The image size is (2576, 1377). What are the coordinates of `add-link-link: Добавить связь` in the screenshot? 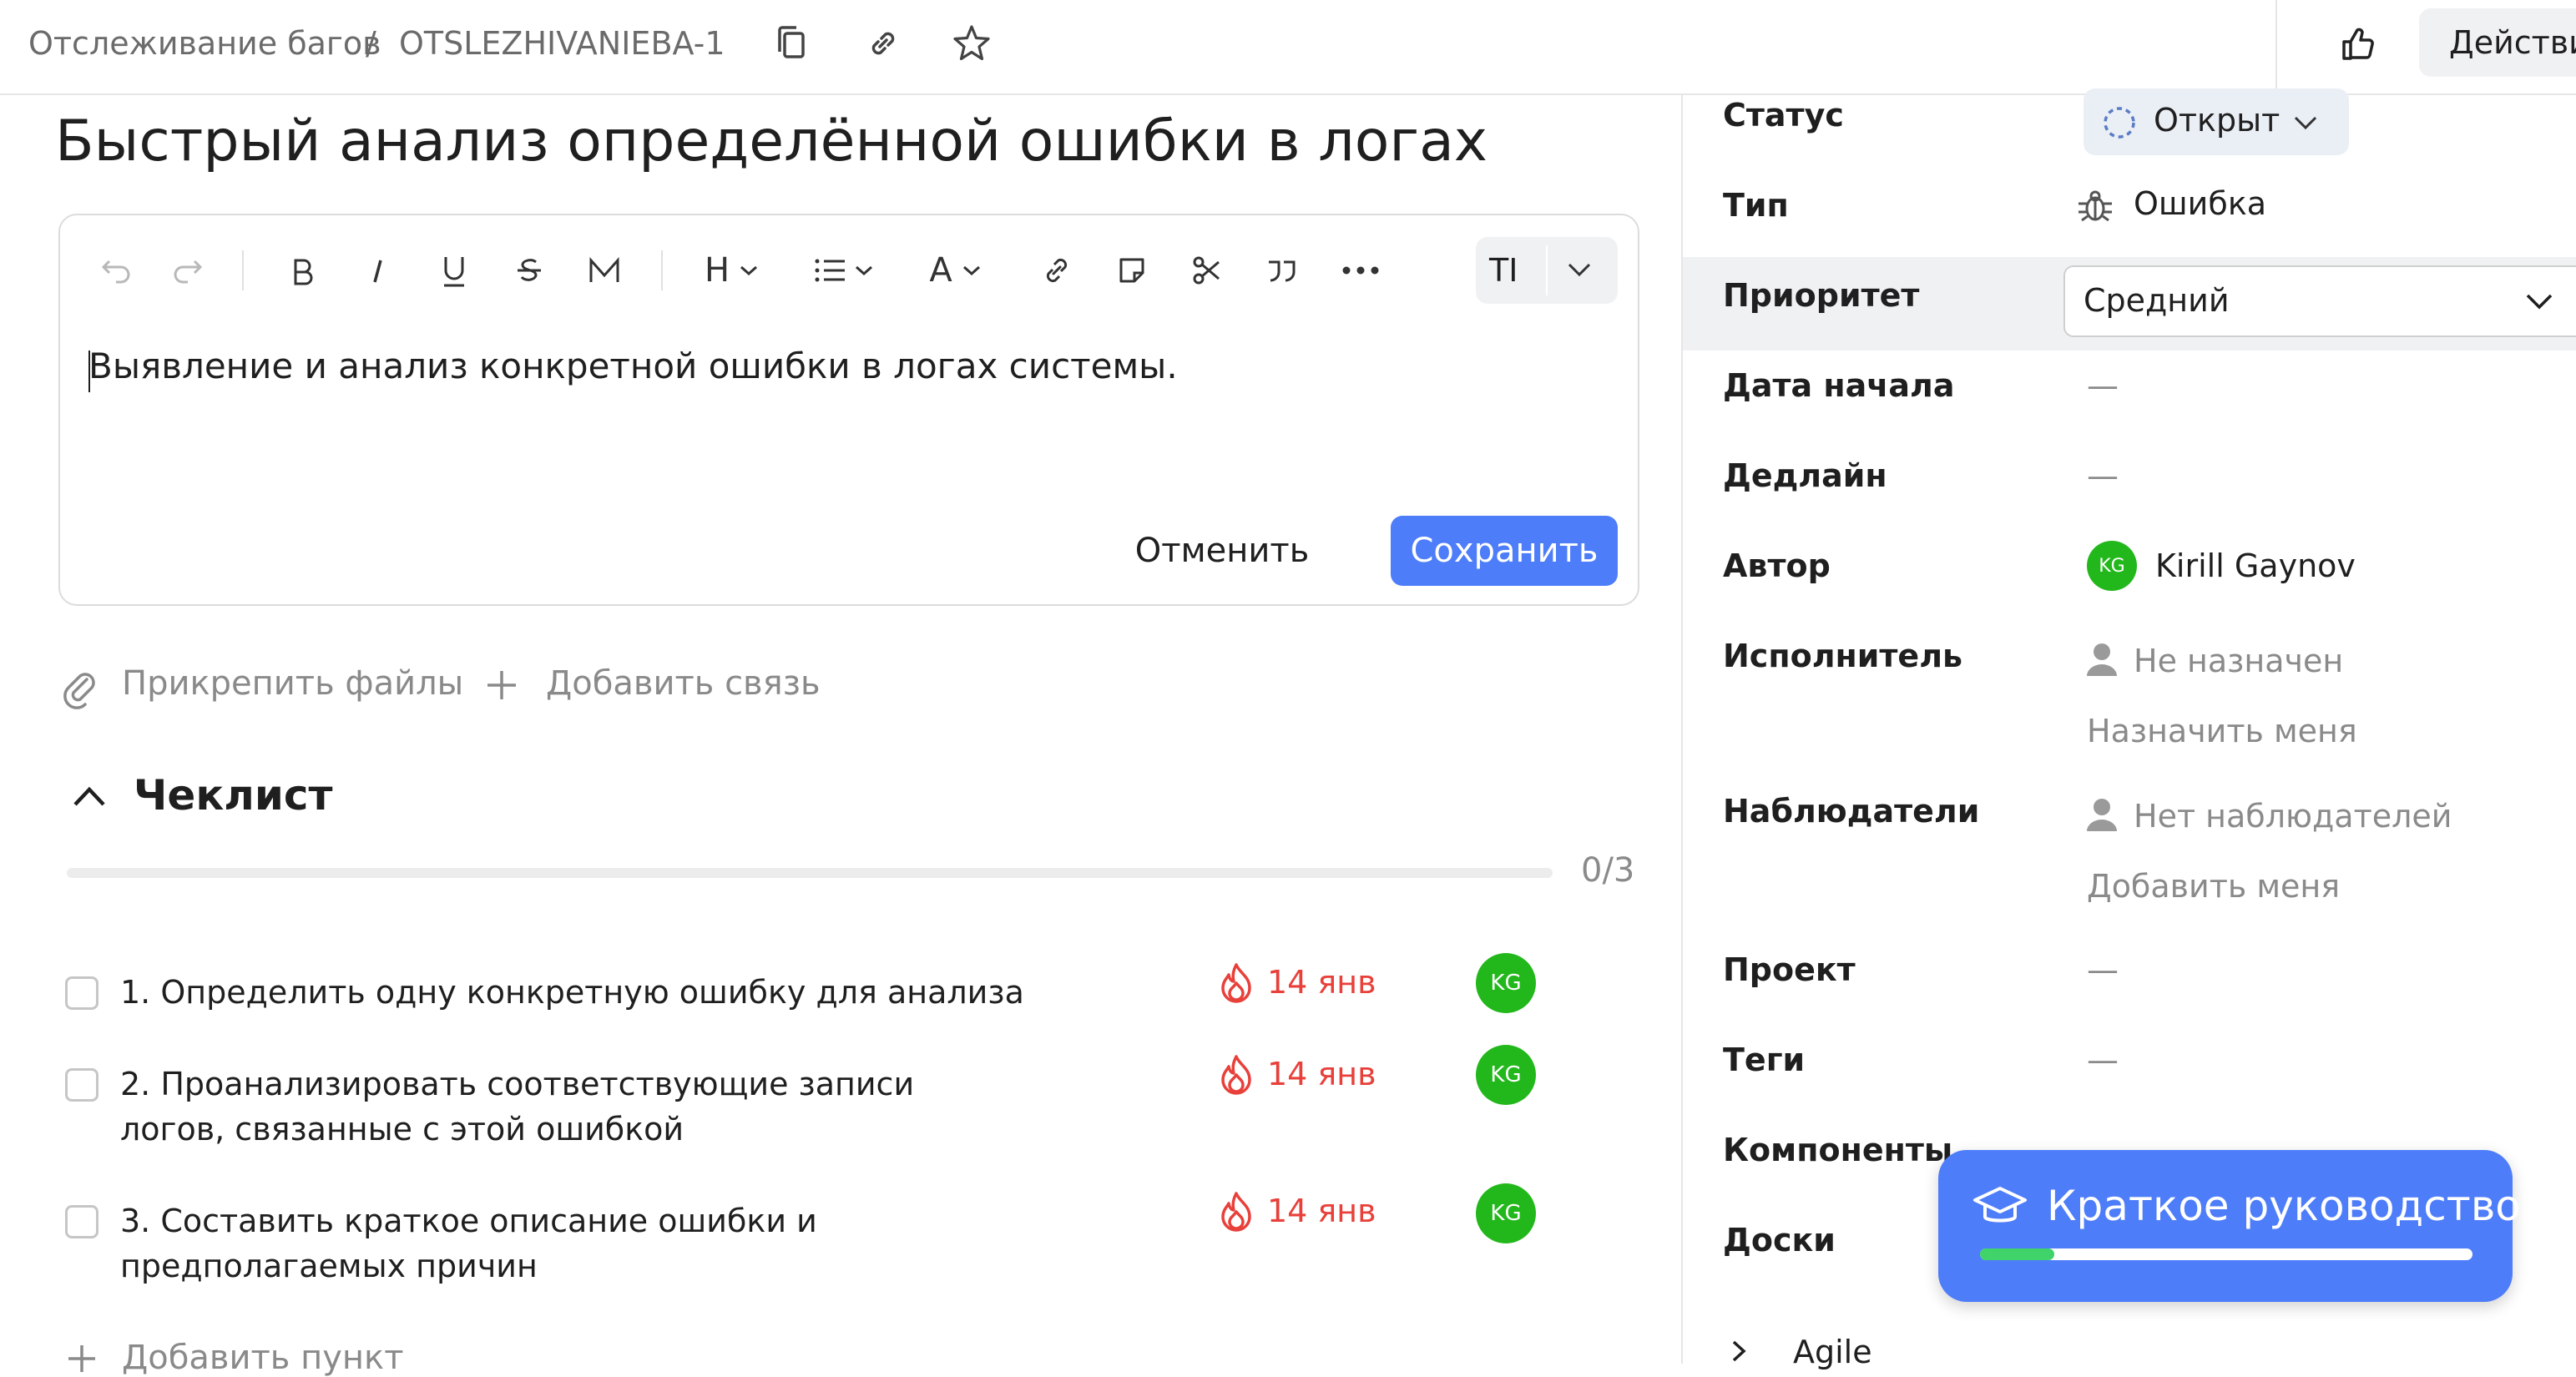 It's located at (683, 684).